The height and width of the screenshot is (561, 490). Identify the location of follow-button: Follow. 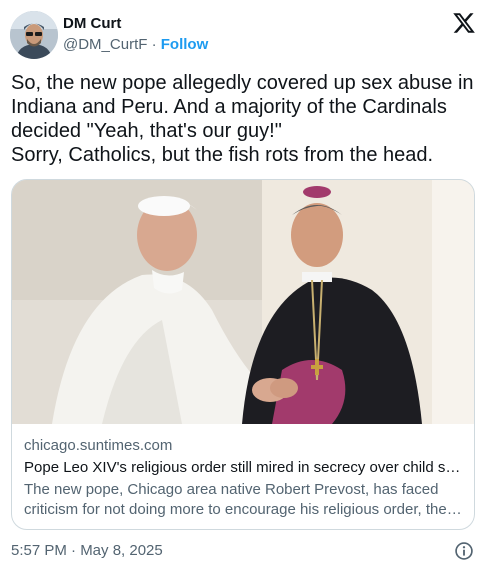
(185, 44).